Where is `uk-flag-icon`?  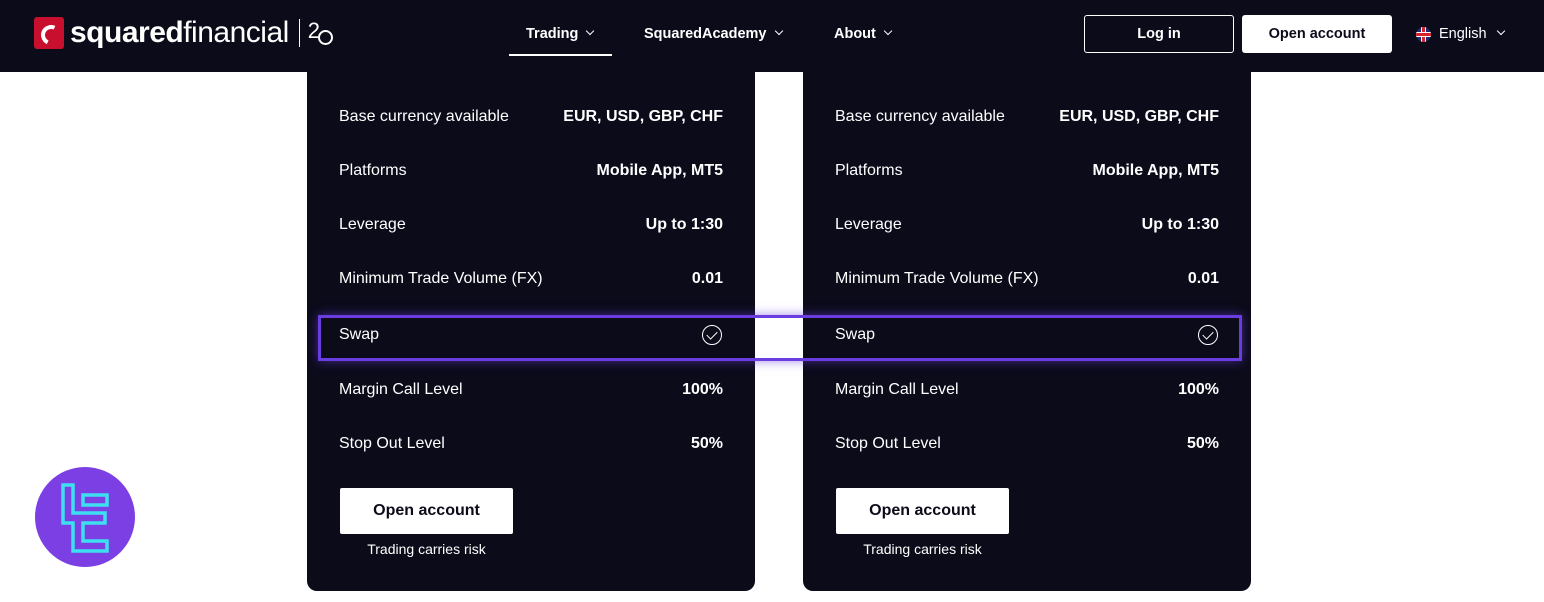 uk-flag-icon is located at coordinates (1423, 34).